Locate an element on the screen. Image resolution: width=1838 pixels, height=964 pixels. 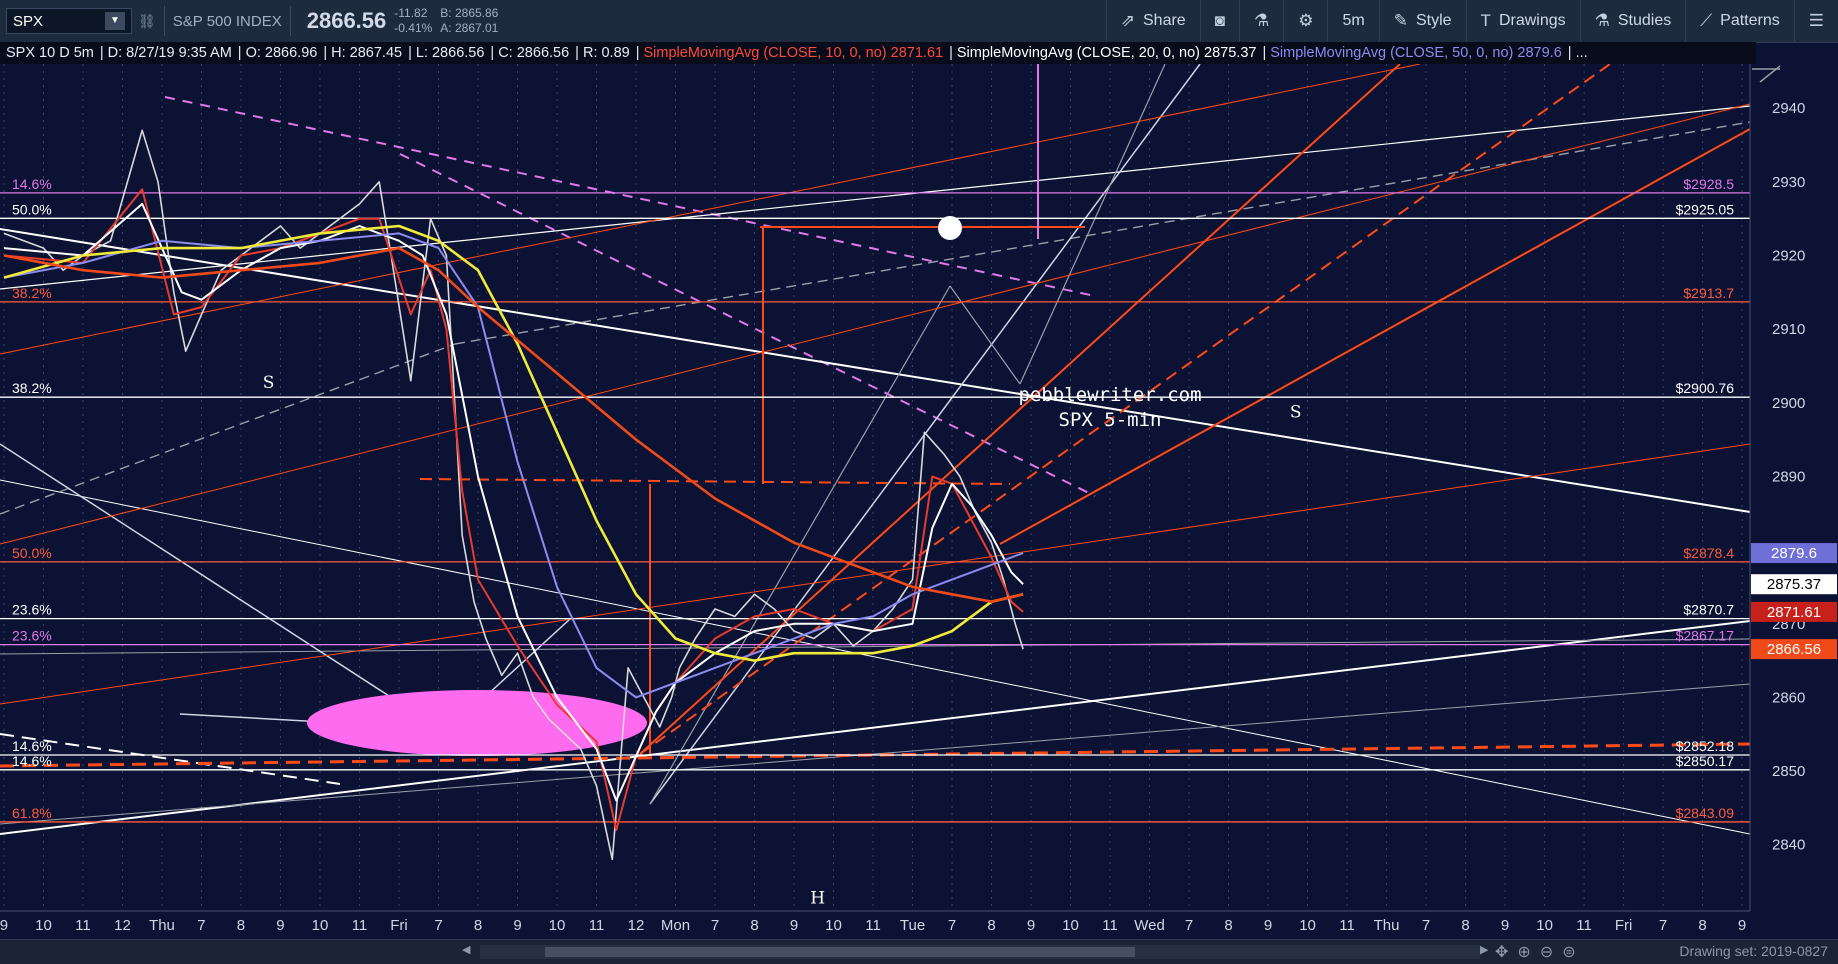
level-label-left: 50.0% is located at coordinates (32, 553).